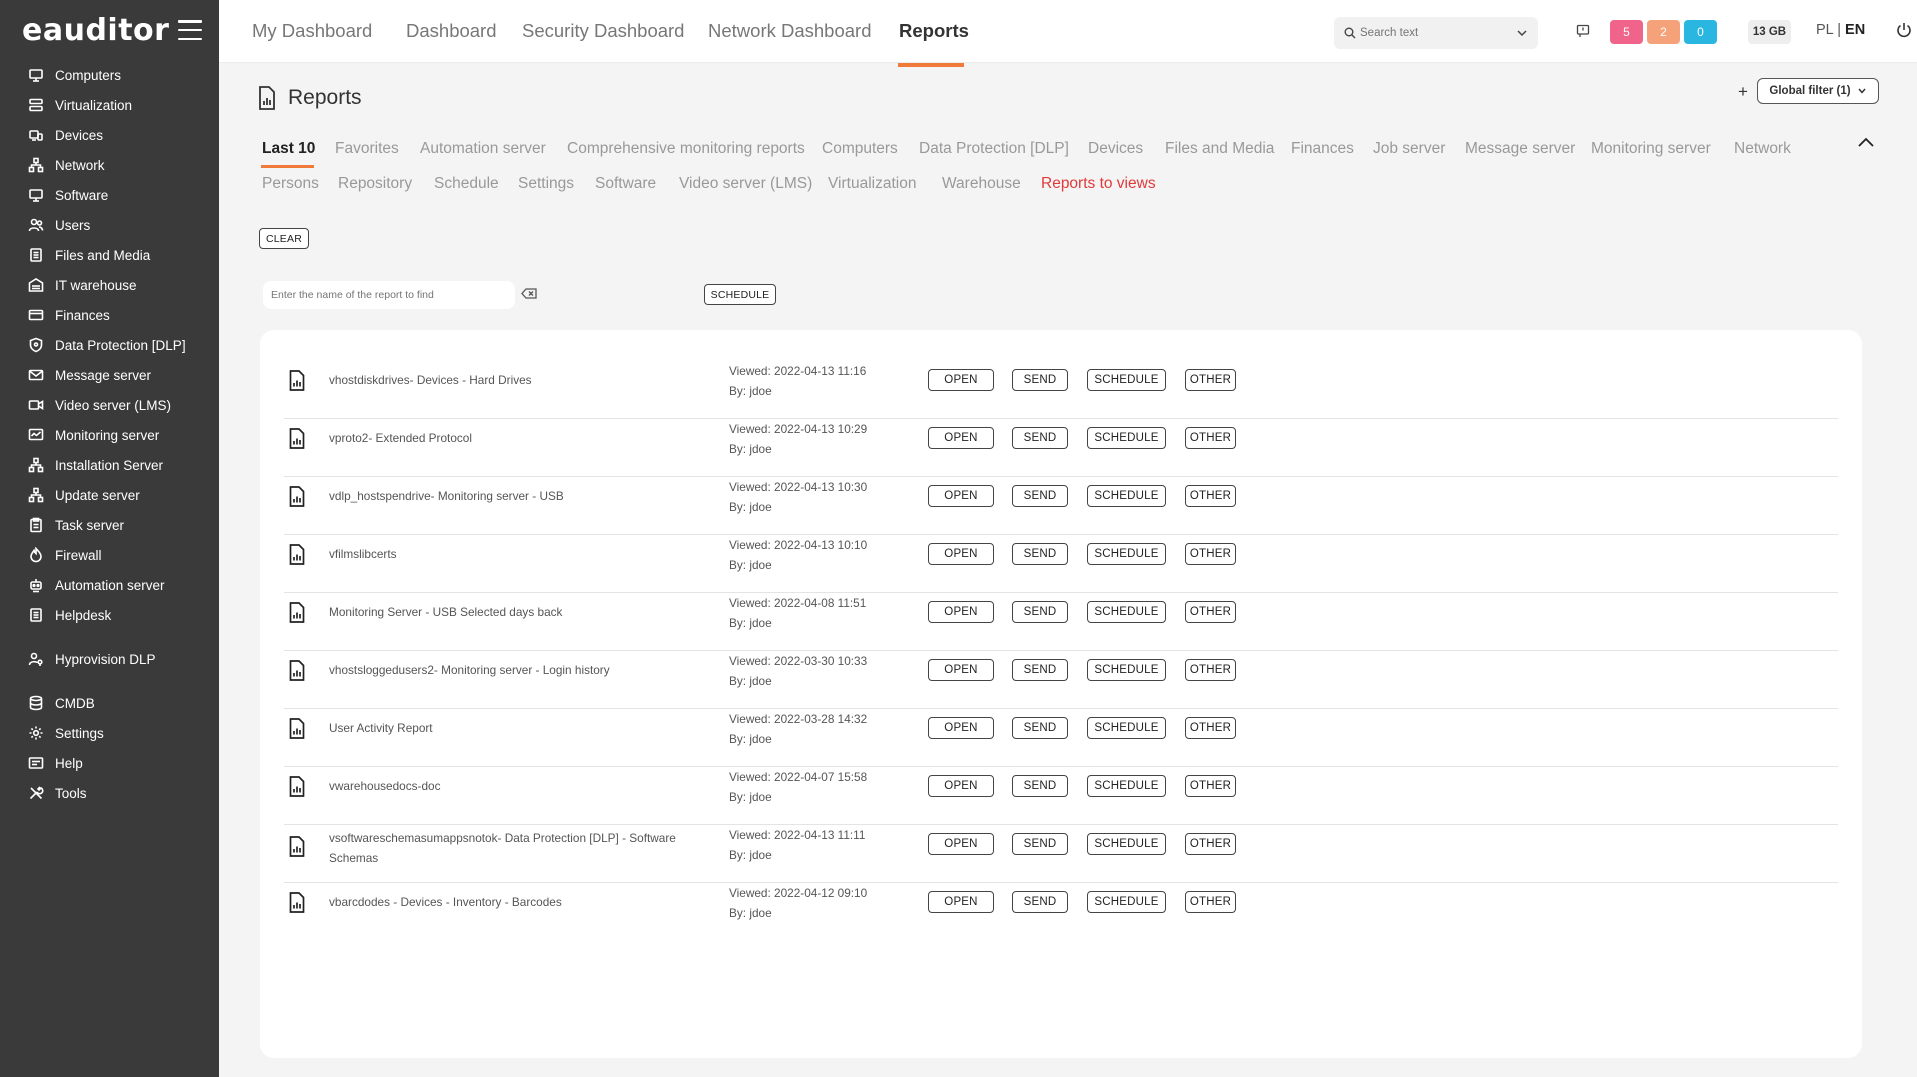 This screenshot has height=1077, width=1917. What do you see at coordinates (312, 31) in the screenshot?
I see `tab-my-dashboard: My Dashboard` at bounding box center [312, 31].